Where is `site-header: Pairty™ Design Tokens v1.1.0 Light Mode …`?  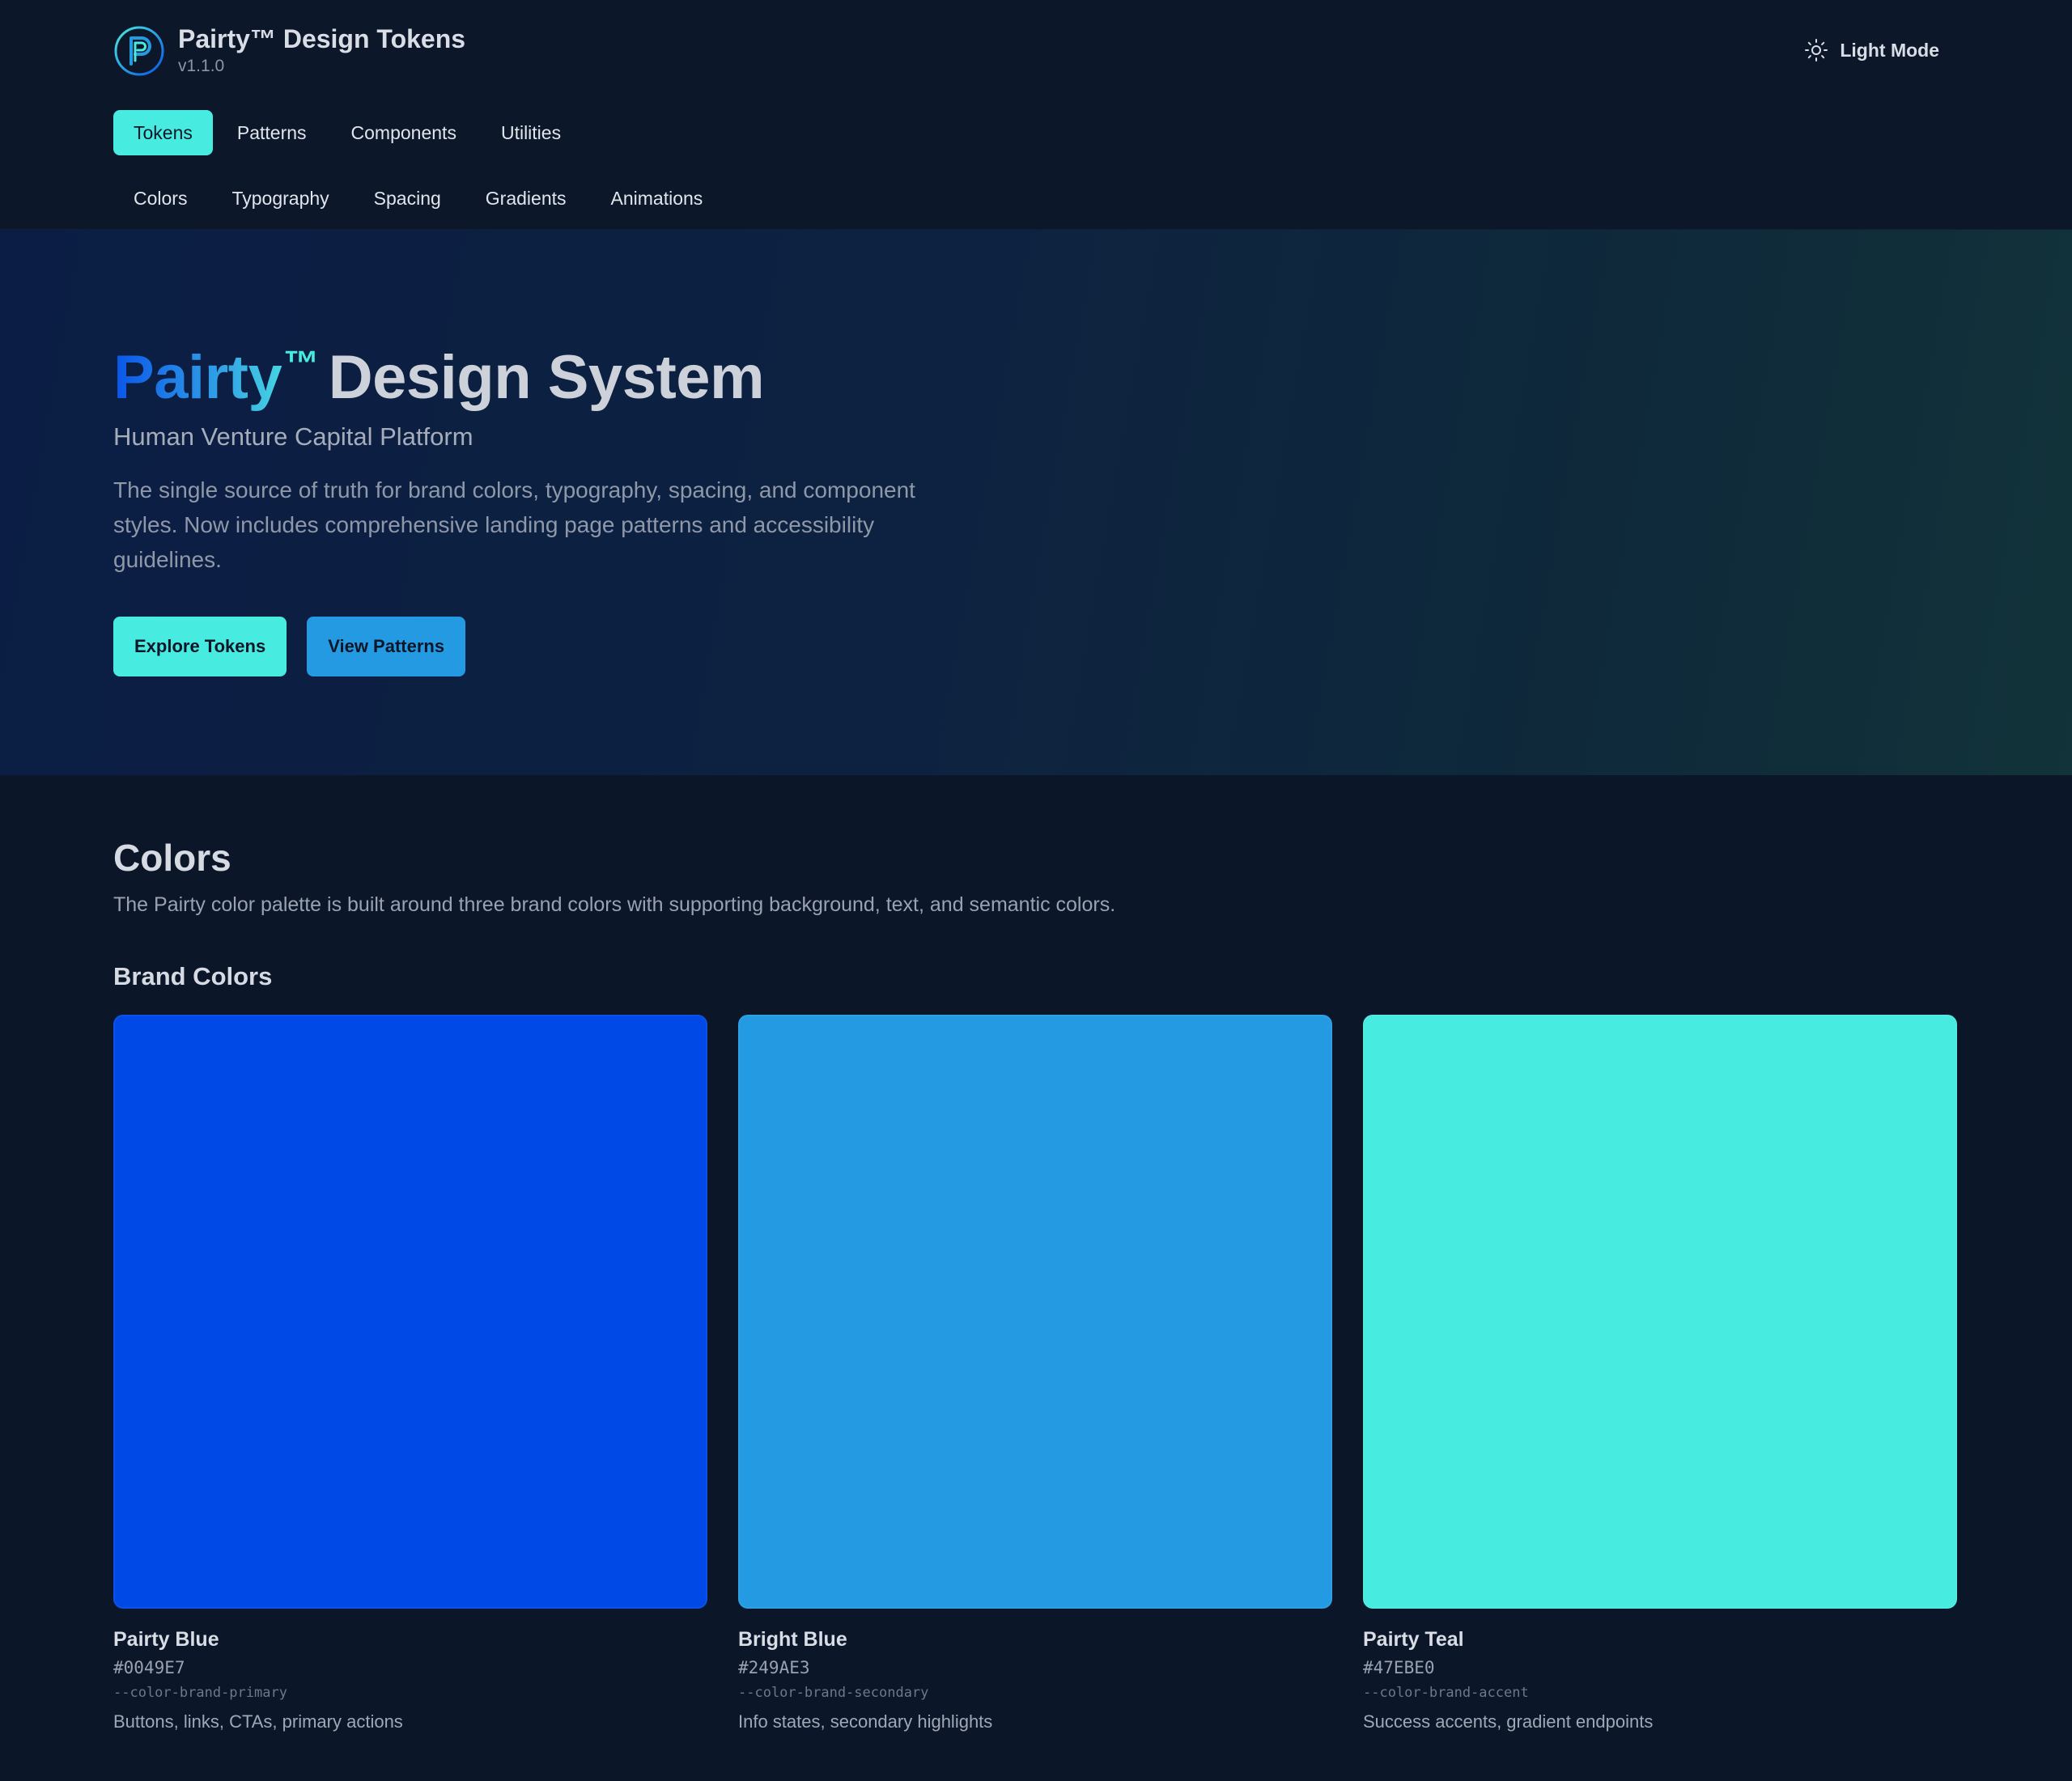
site-header: Pairty™ Design Tokens v1.1.0 Light Mode … is located at coordinates (1036, 115).